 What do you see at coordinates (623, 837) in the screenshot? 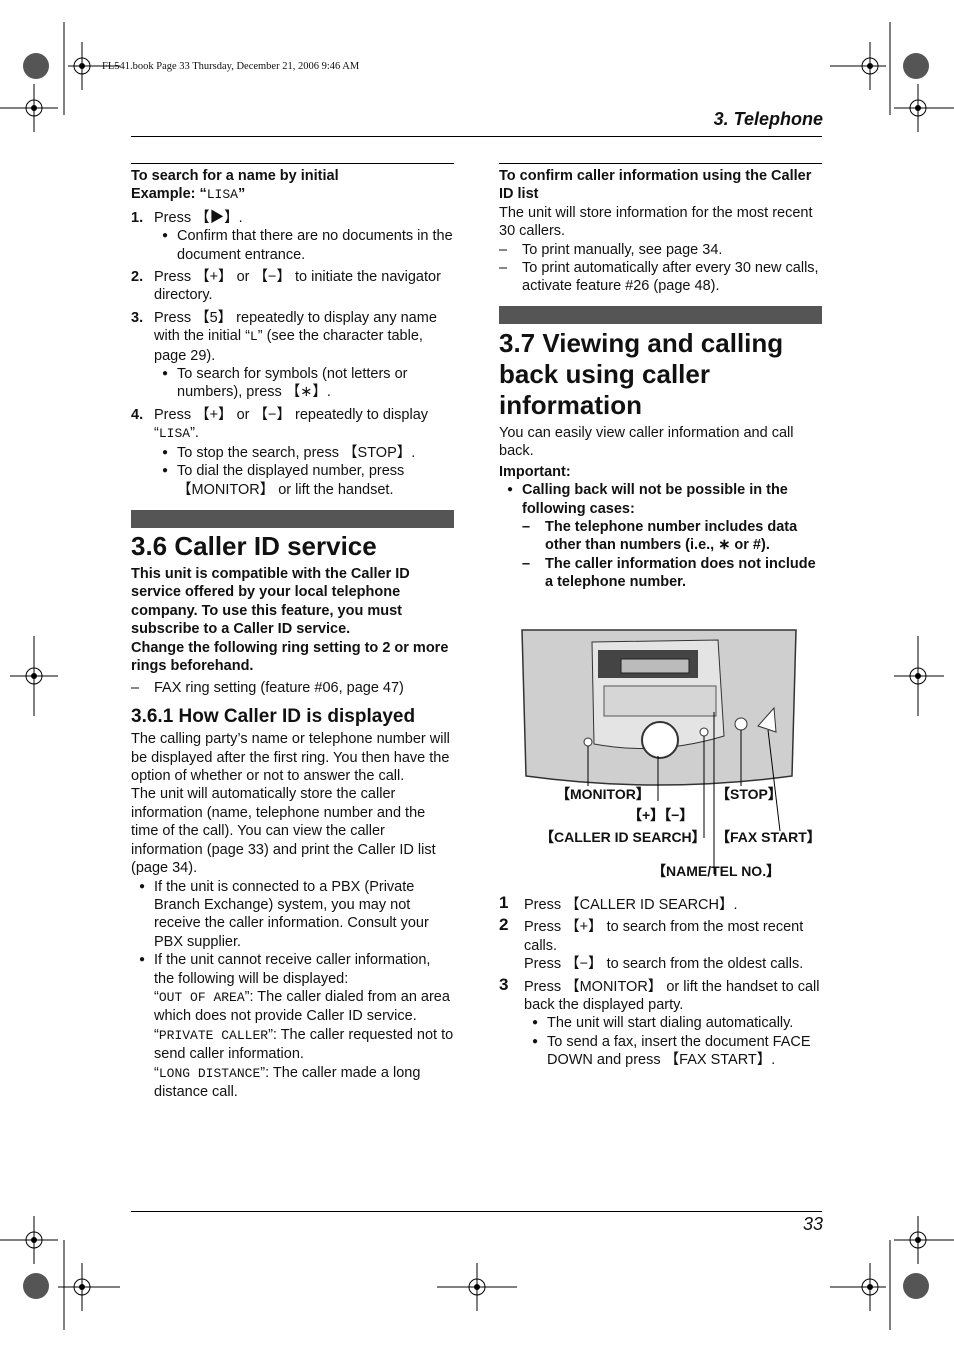
I see `callout-caller-id-search: 【CALLER ID SEARCH】` at bounding box center [623, 837].